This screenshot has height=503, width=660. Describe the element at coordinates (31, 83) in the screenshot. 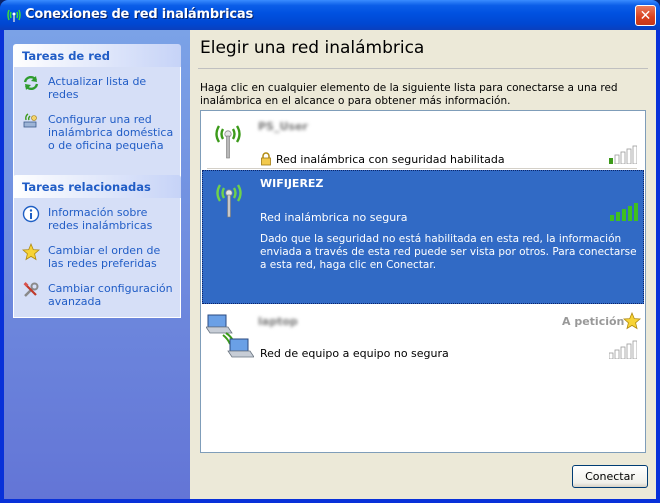

I see `refresh-icon` at that location.